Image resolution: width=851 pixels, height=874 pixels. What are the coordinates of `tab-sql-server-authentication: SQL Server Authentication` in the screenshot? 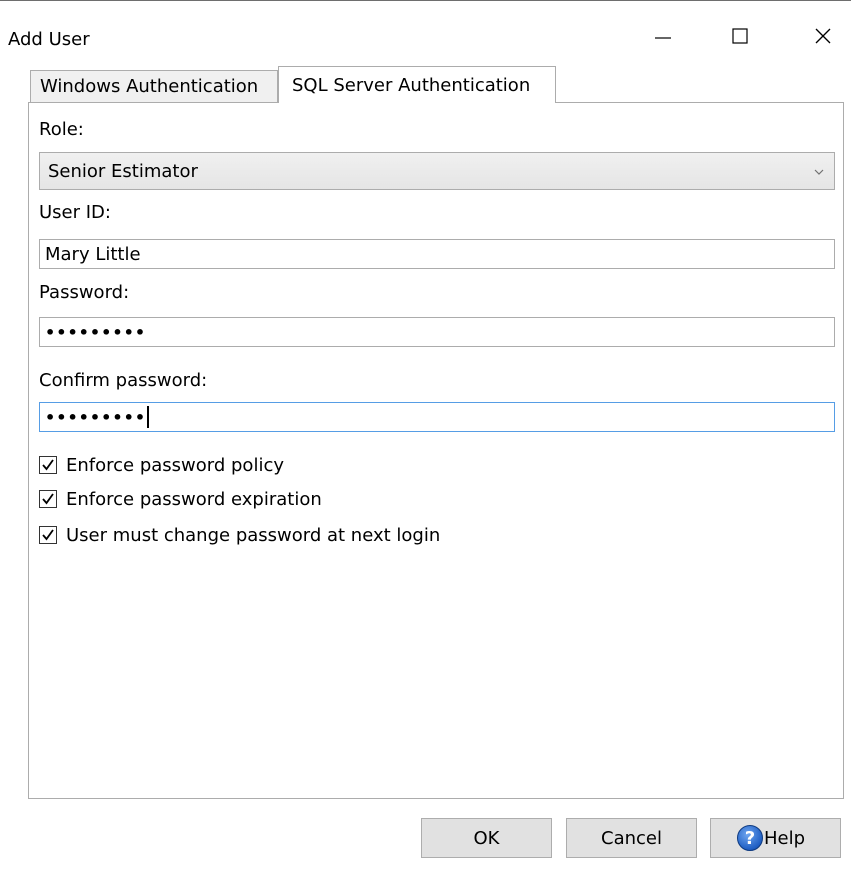 It's located at (417, 84).